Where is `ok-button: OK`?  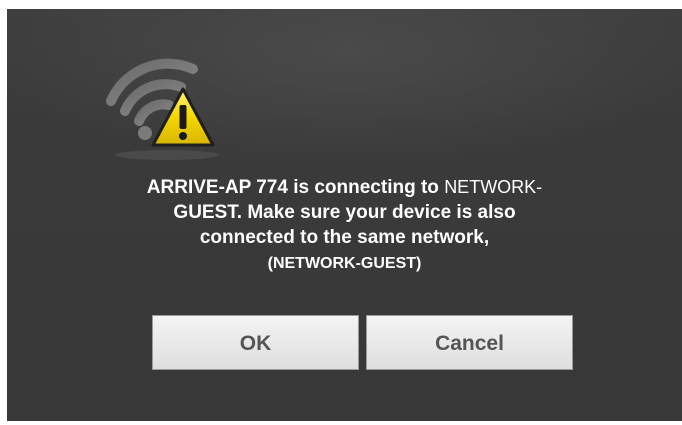 ok-button: OK is located at coordinates (255, 342).